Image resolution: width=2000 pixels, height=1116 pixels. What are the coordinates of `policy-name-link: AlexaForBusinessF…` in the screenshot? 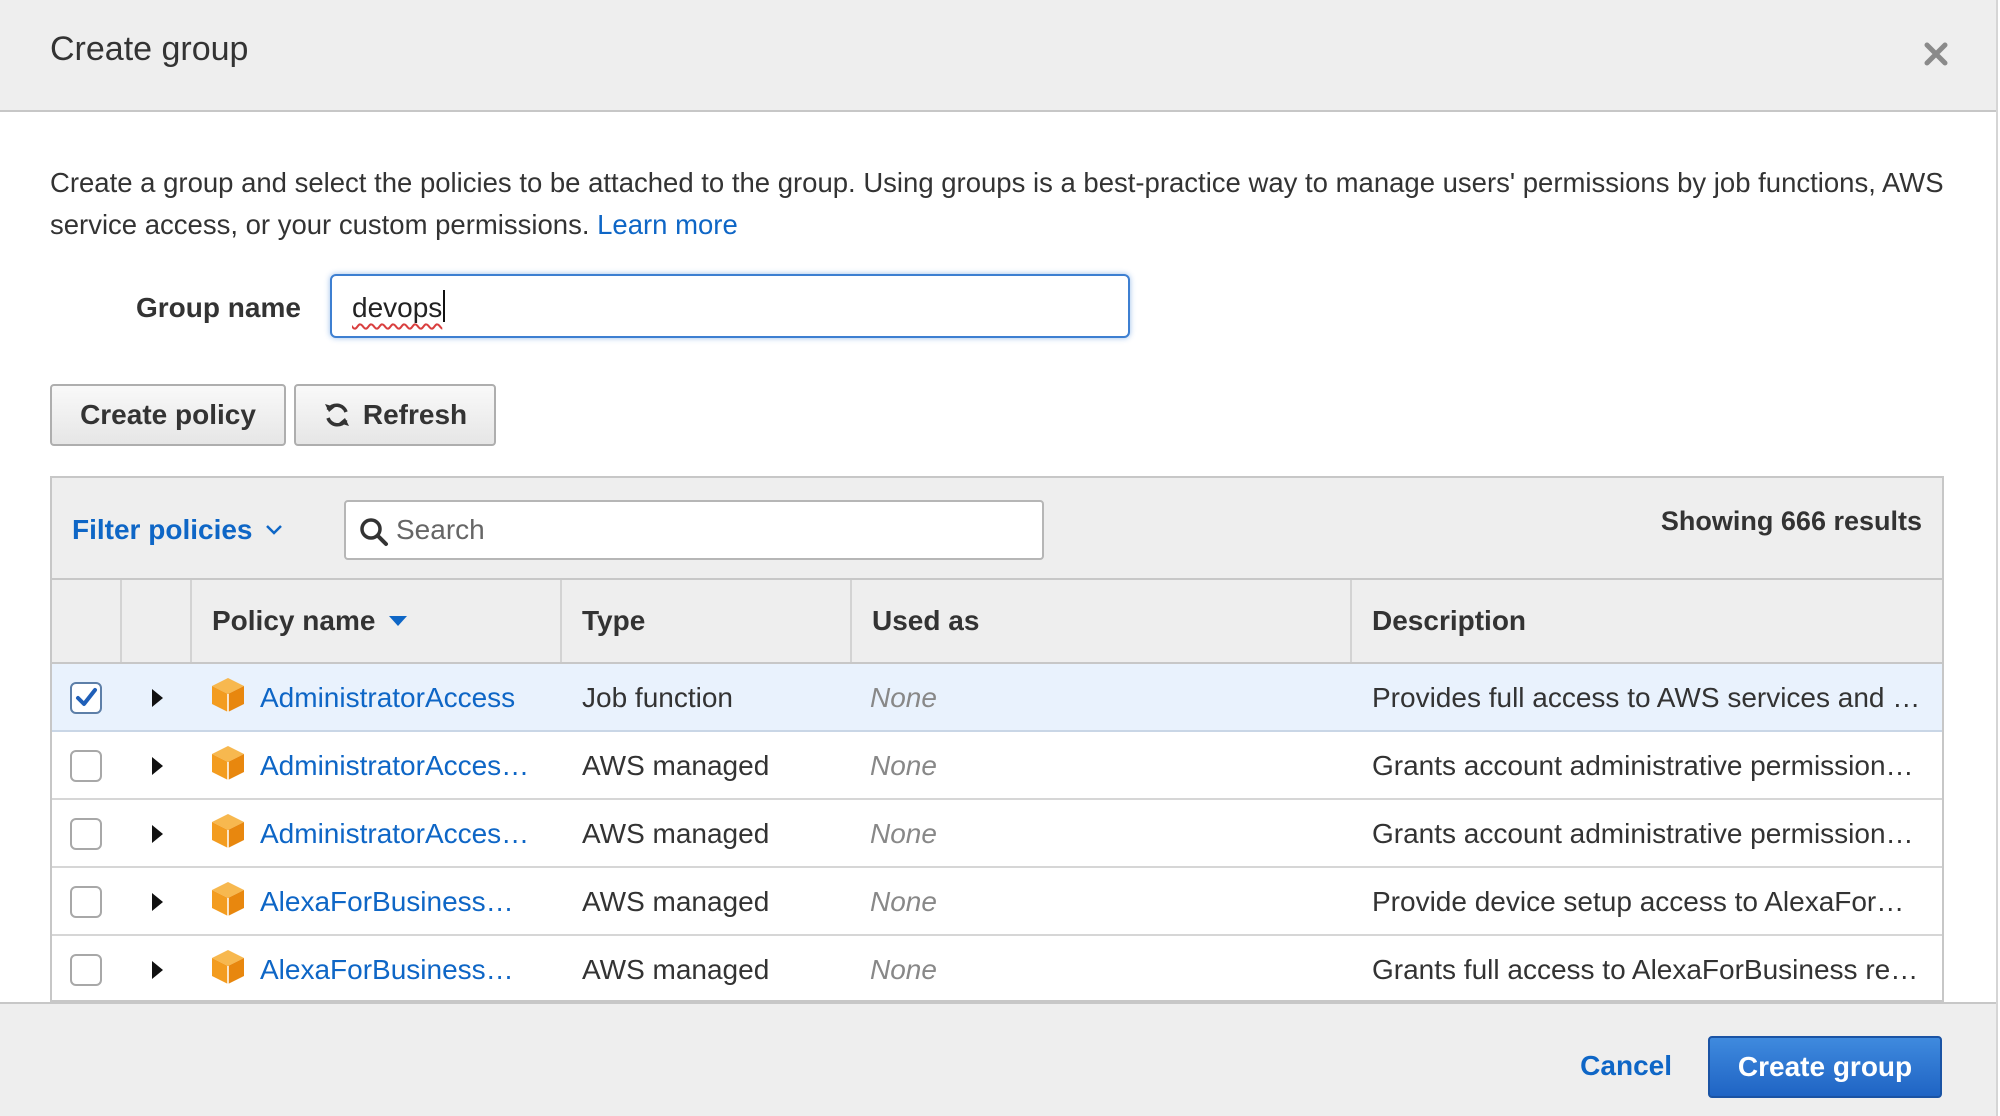 It's located at (395, 970).